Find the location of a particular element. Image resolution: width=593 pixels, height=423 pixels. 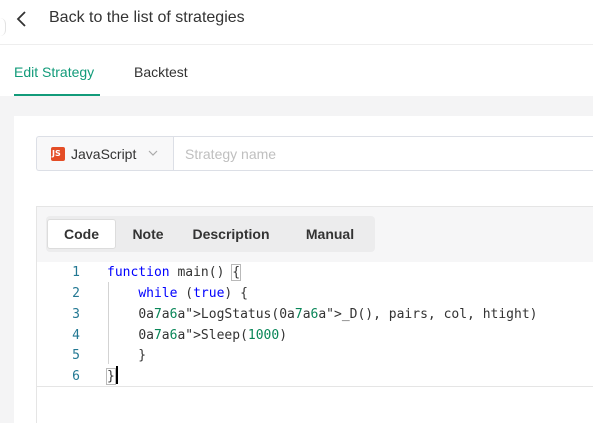

line-number: 2 is located at coordinates (76, 293).